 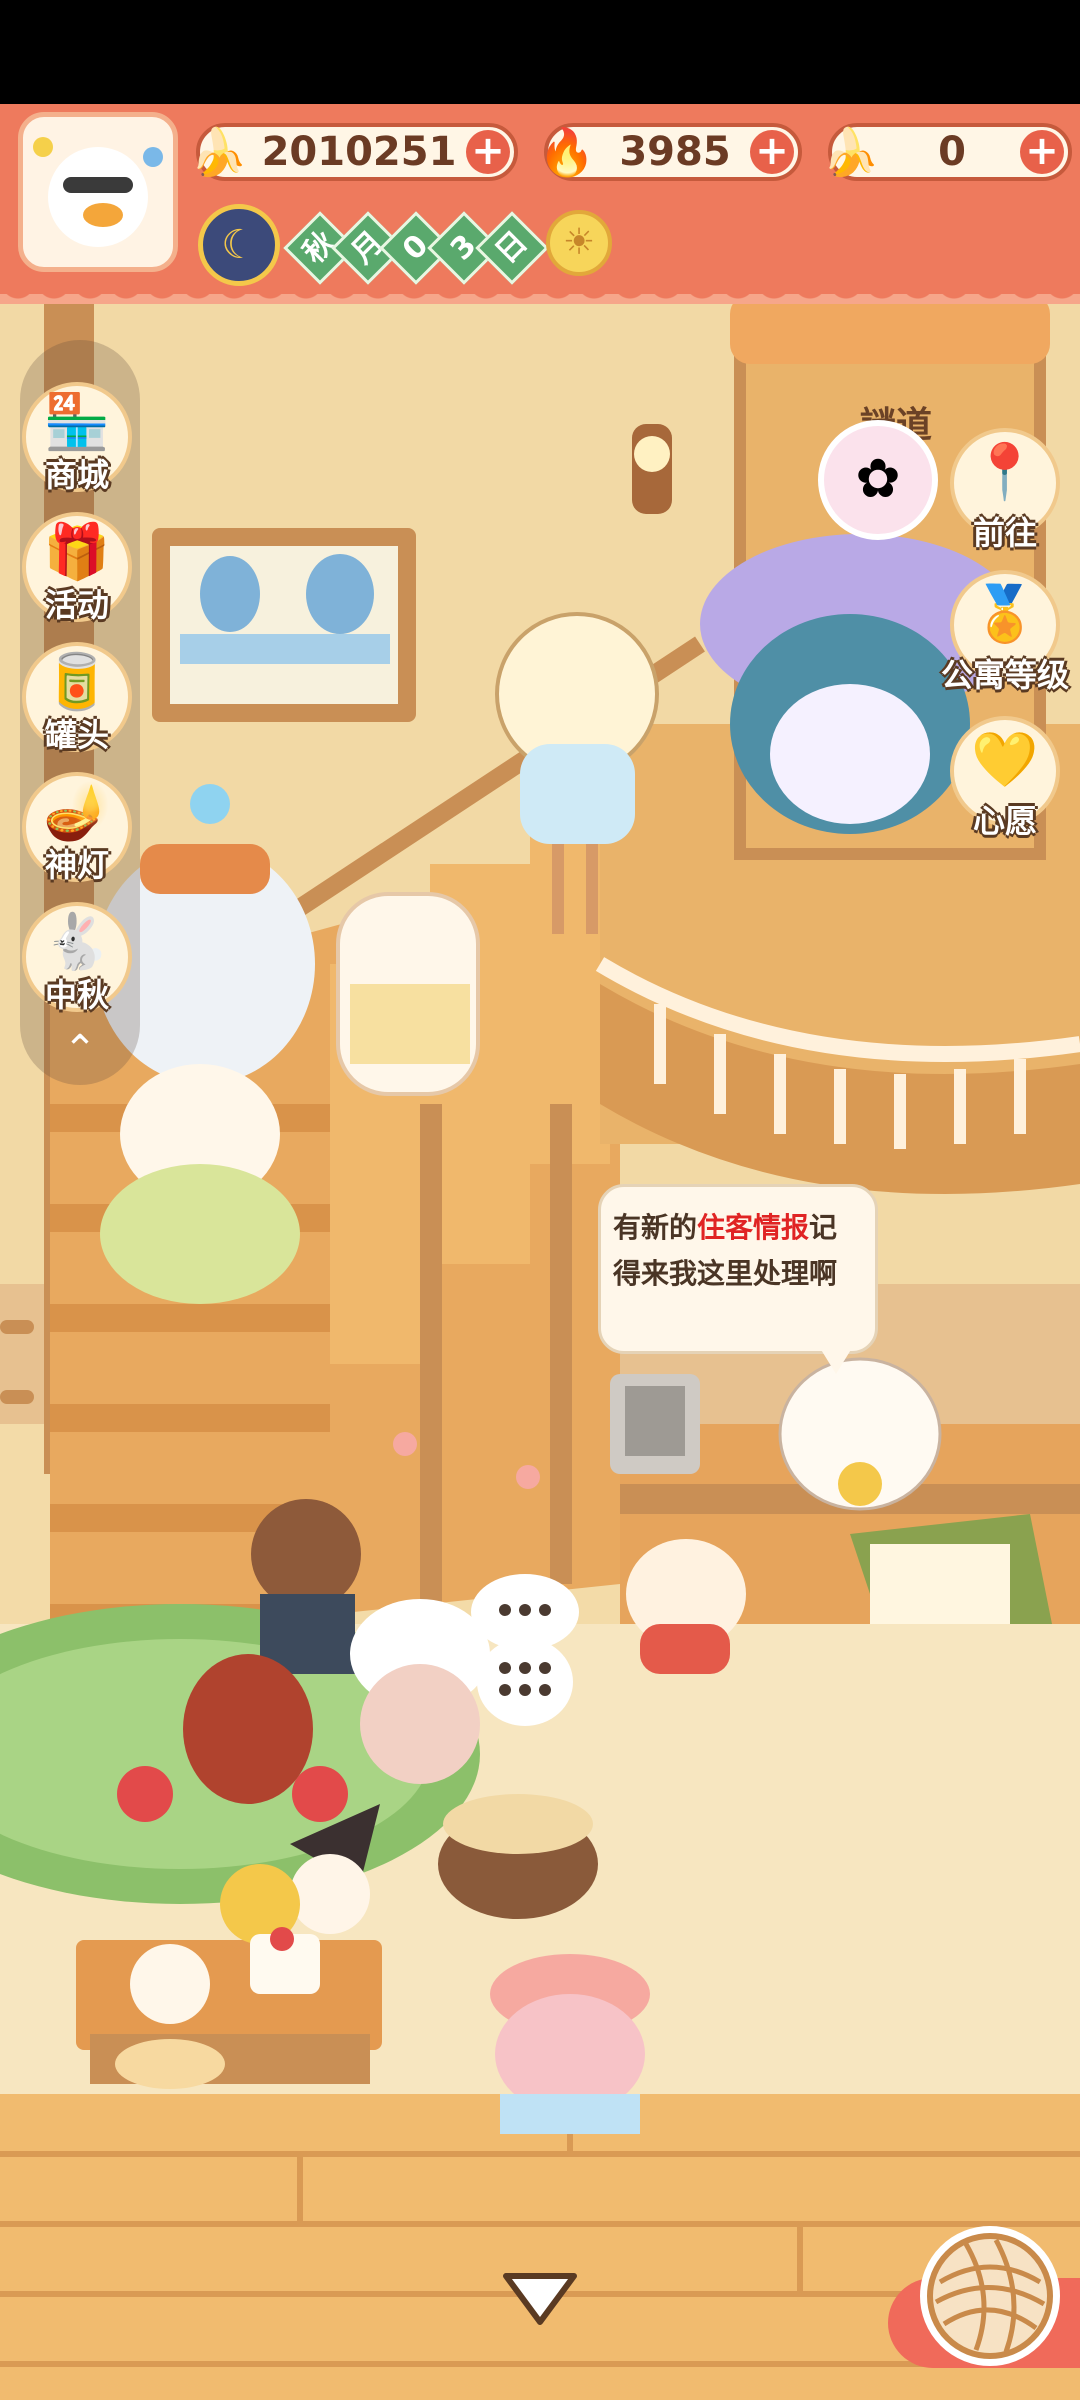 I want to click on wish-button: 💛 心愿, so click(x=1005, y=781).